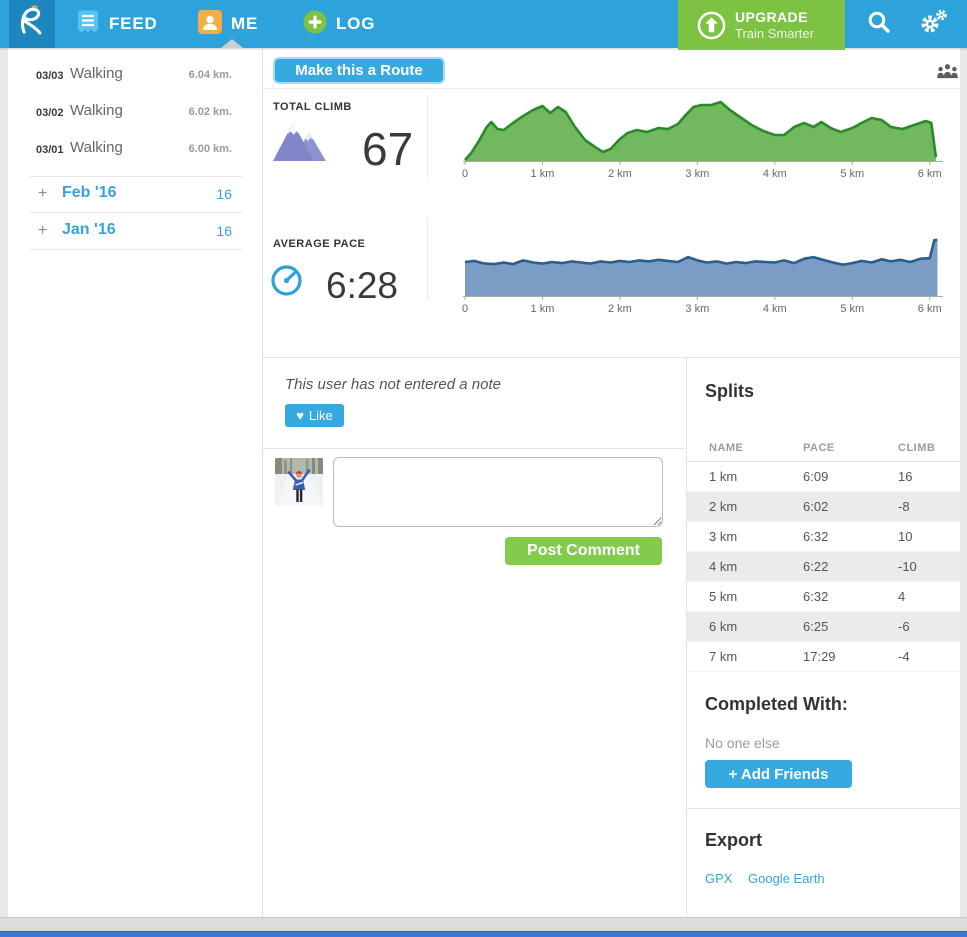 Image resolution: width=967 pixels, height=937 pixels. Describe the element at coordinates (314, 415) in the screenshot. I see `like-button: ♥ Like` at that location.